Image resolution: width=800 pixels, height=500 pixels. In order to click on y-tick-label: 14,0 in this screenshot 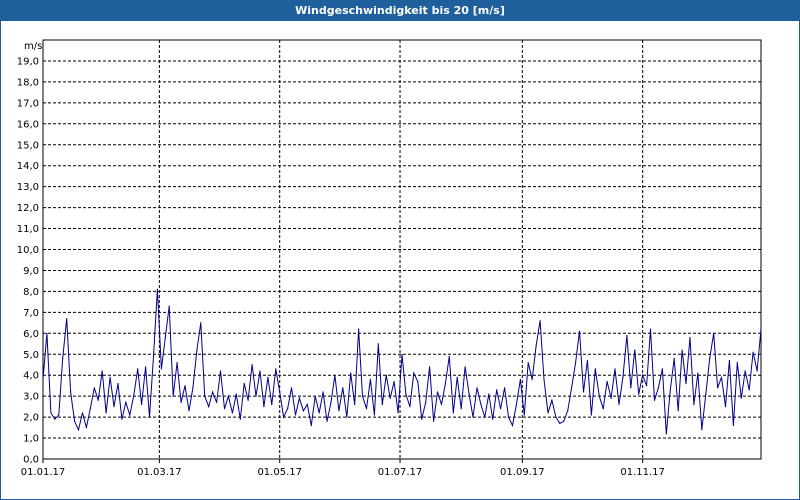, I will do `click(28, 166)`.